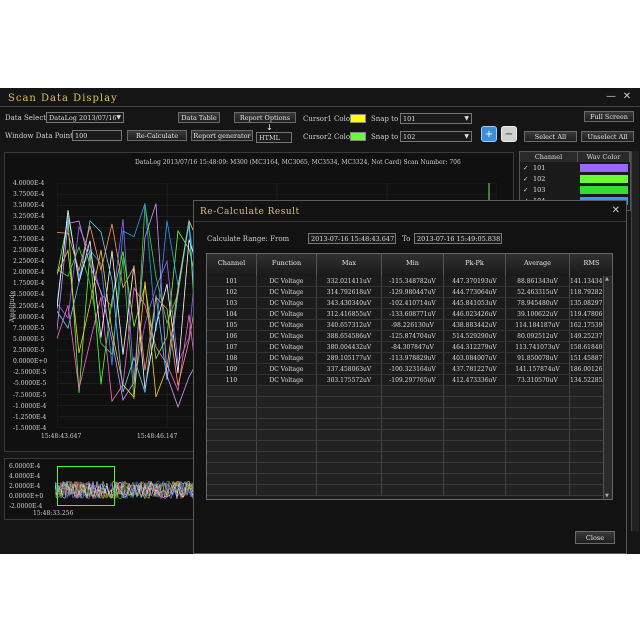 This screenshot has width=640, height=640. I want to click on data-table-button: Data Table, so click(199, 117).